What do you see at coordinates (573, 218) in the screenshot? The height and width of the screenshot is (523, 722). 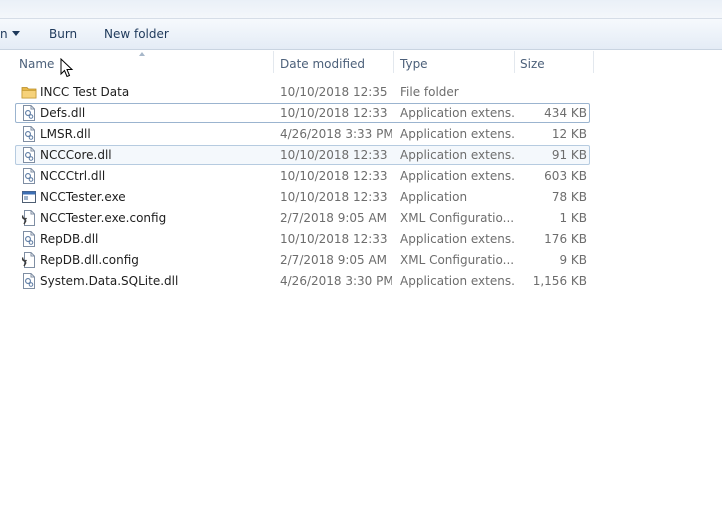 I see `file-size: 1 KB` at bounding box center [573, 218].